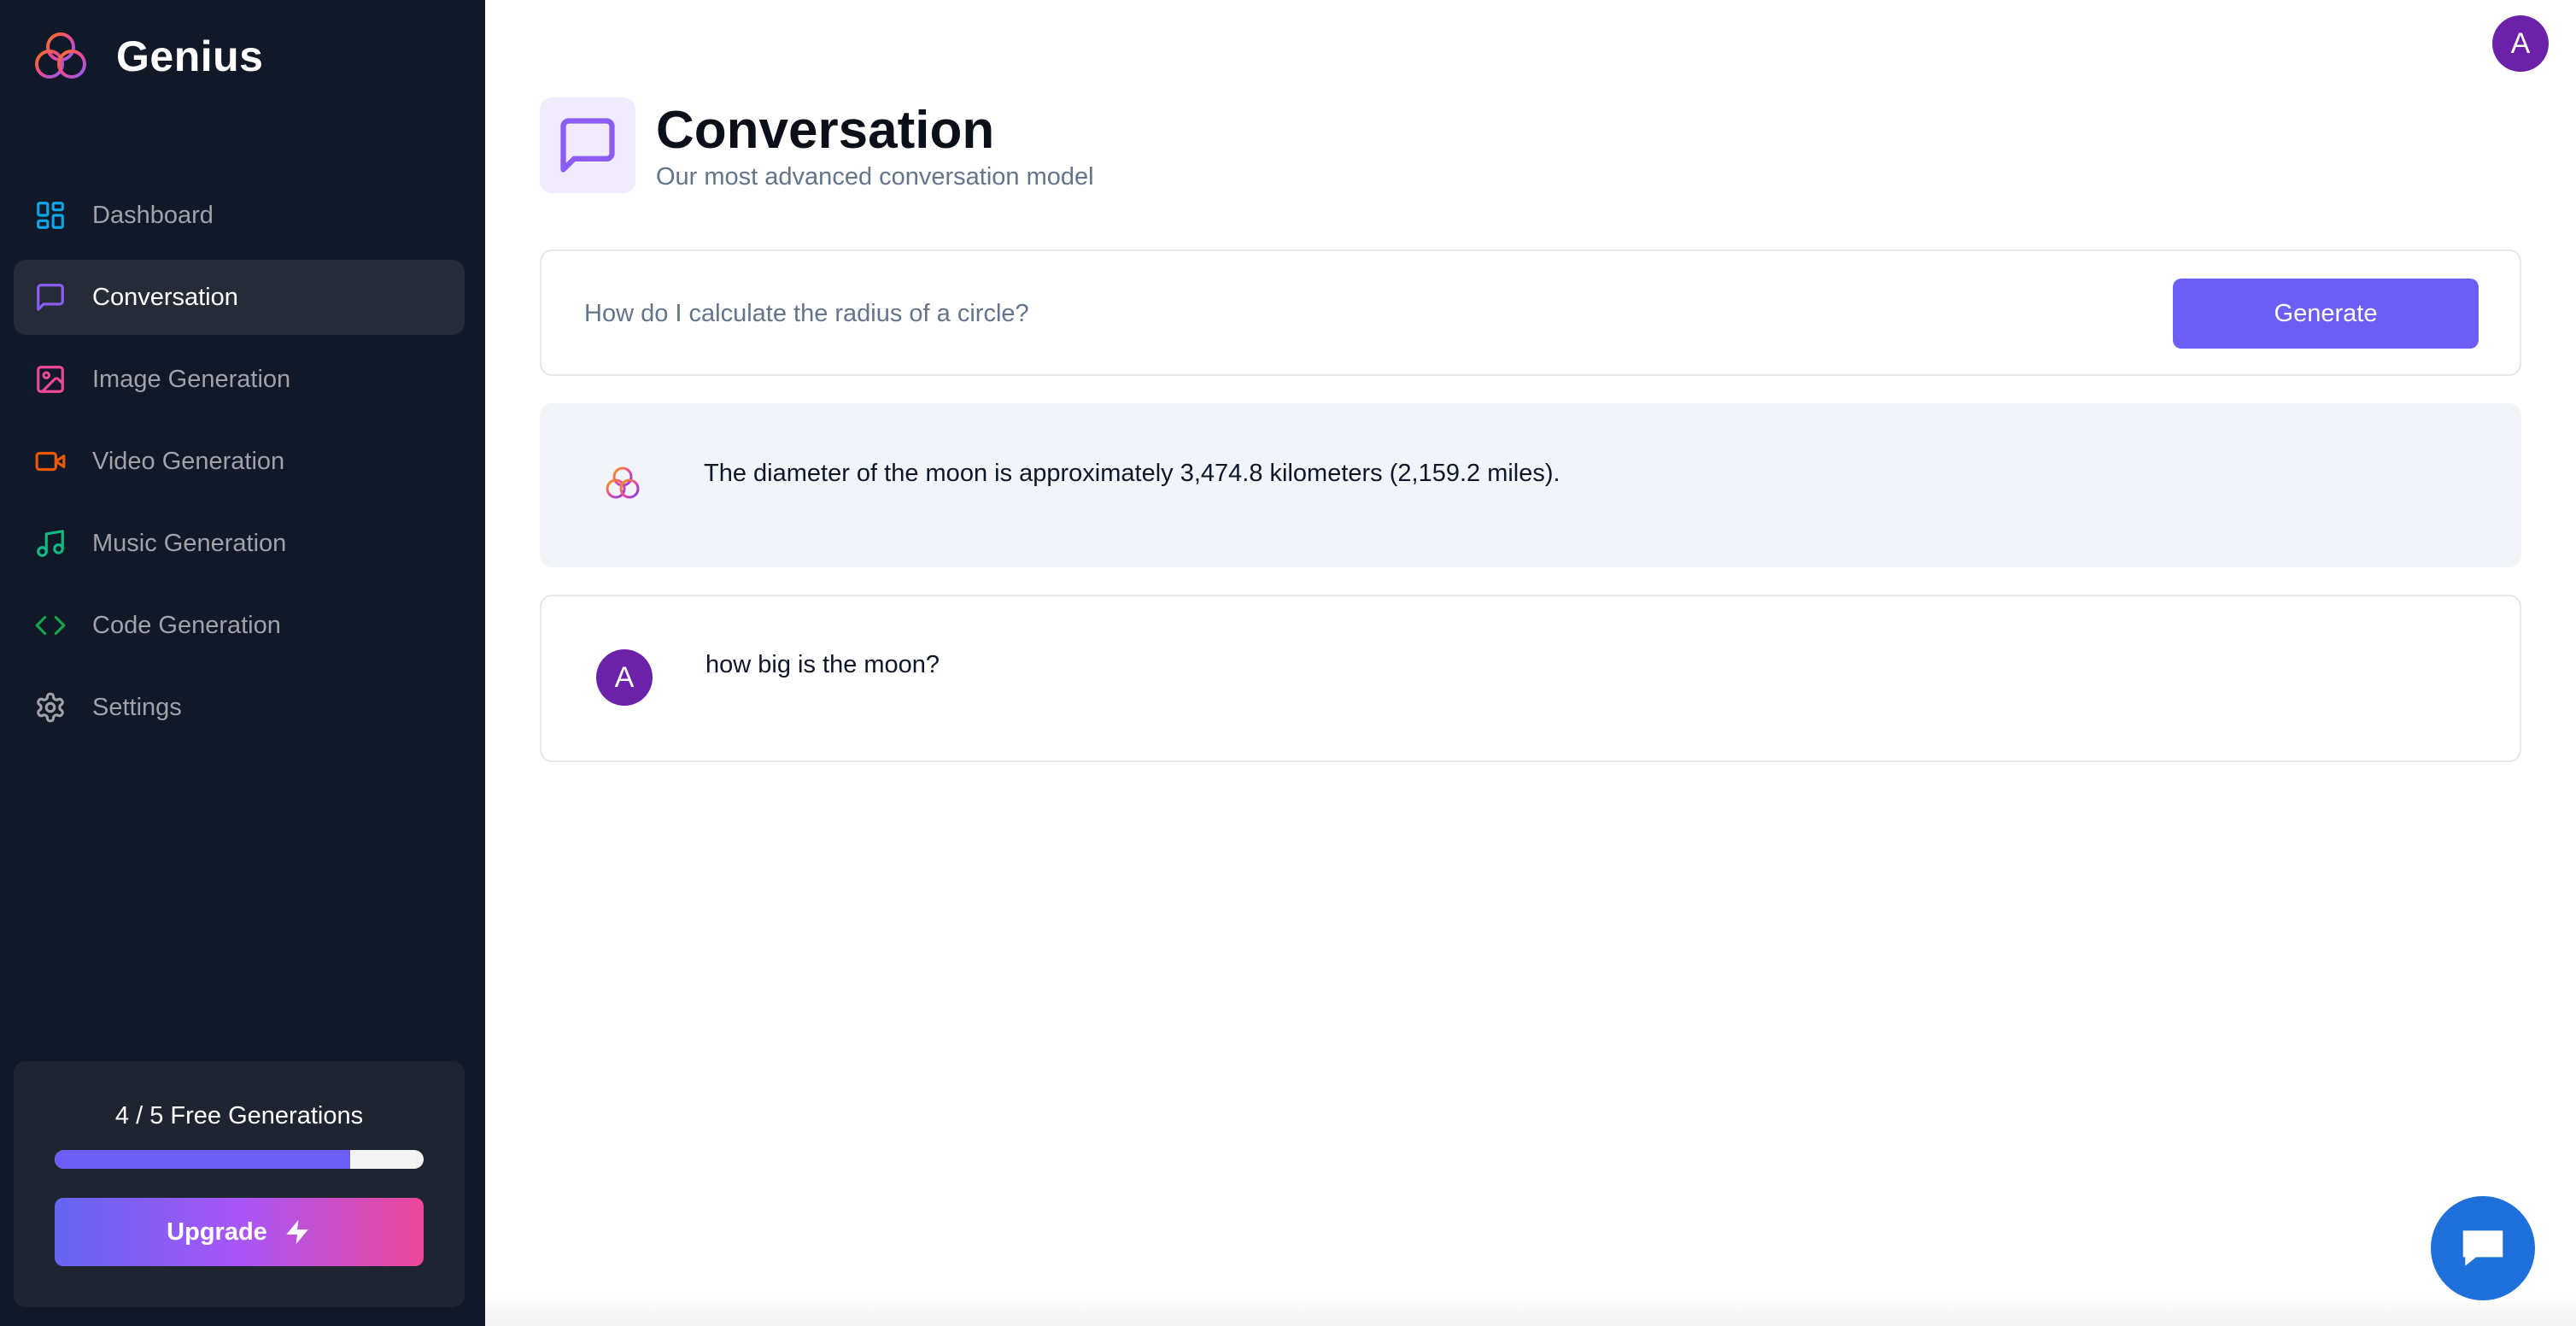 The image size is (2576, 1326). I want to click on chat-bubble-icon, so click(2482, 1248).